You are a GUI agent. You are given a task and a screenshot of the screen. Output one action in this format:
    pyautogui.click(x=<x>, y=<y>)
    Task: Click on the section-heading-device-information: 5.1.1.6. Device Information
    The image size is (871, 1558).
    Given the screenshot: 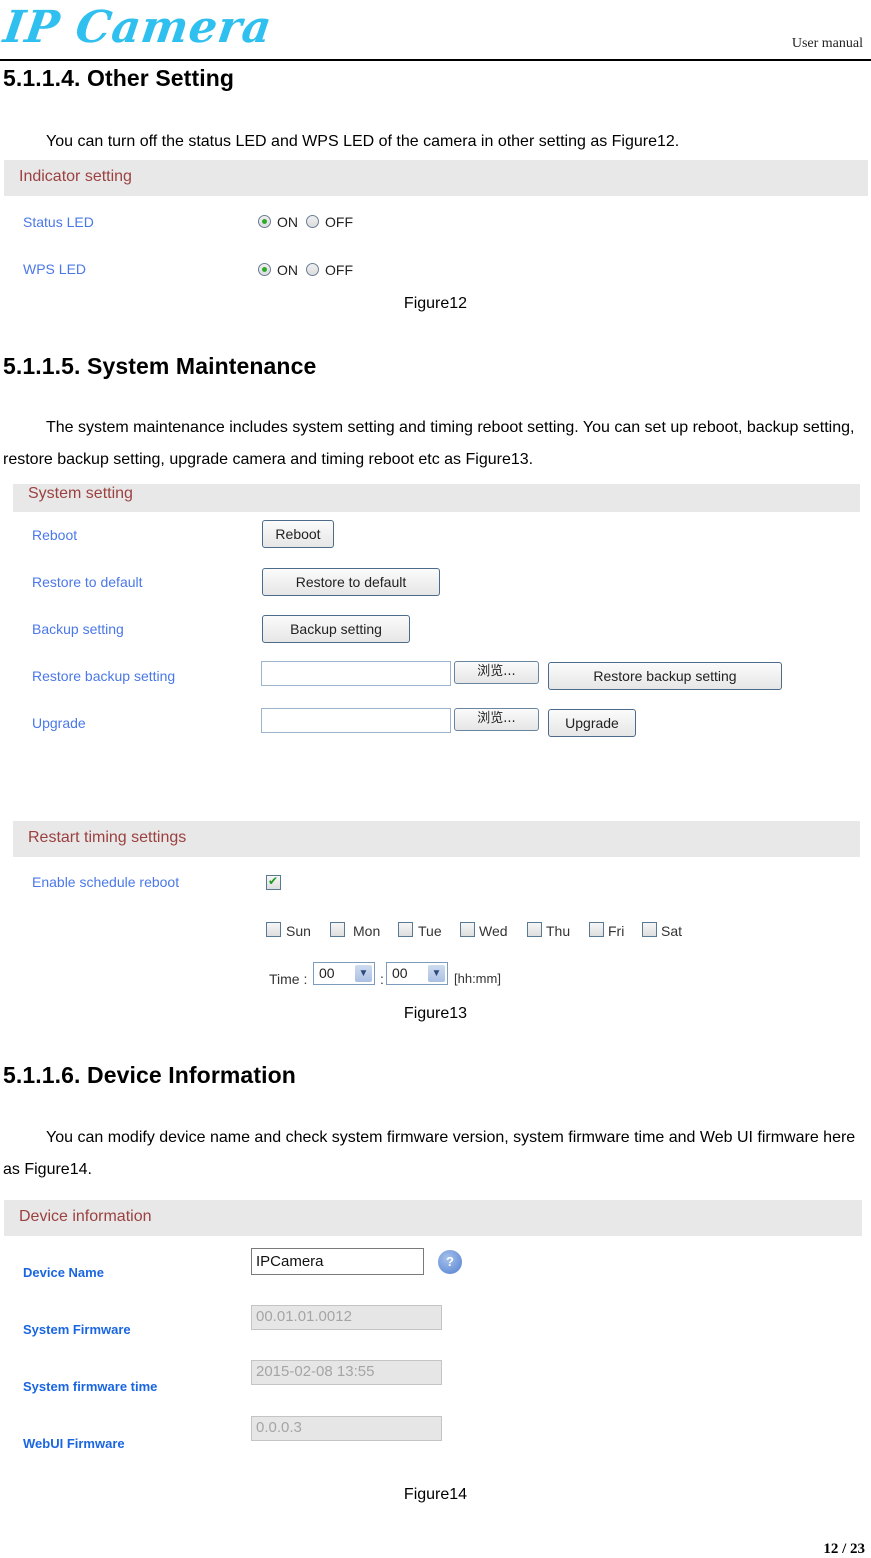 What is the action you would take?
    pyautogui.click(x=149, y=1075)
    